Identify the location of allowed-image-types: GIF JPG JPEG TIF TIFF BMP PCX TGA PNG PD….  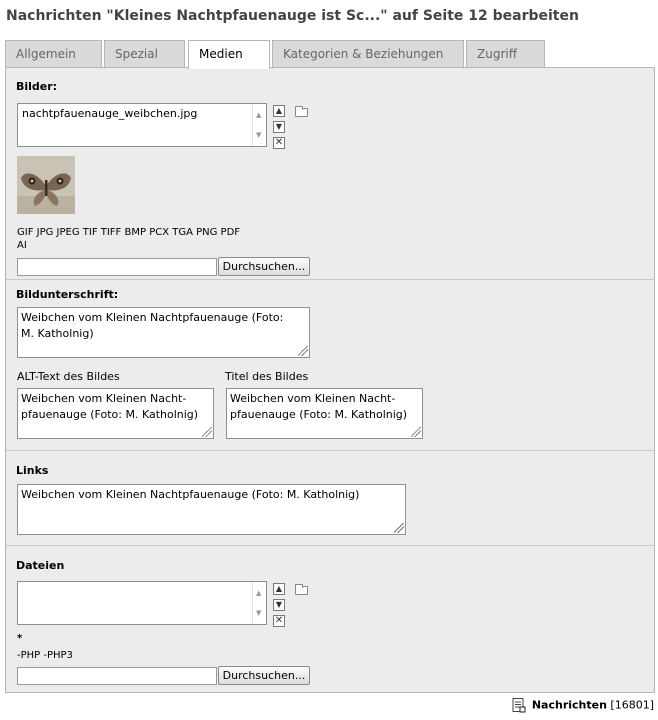
(129, 232).